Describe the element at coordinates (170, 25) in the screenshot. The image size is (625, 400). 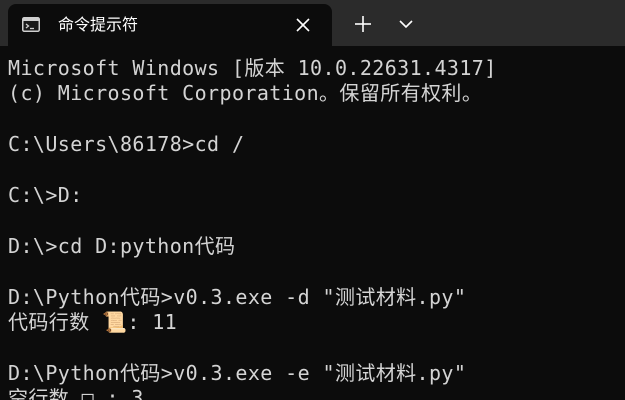
I see `tab-command-prompt: 命令提示符` at that location.